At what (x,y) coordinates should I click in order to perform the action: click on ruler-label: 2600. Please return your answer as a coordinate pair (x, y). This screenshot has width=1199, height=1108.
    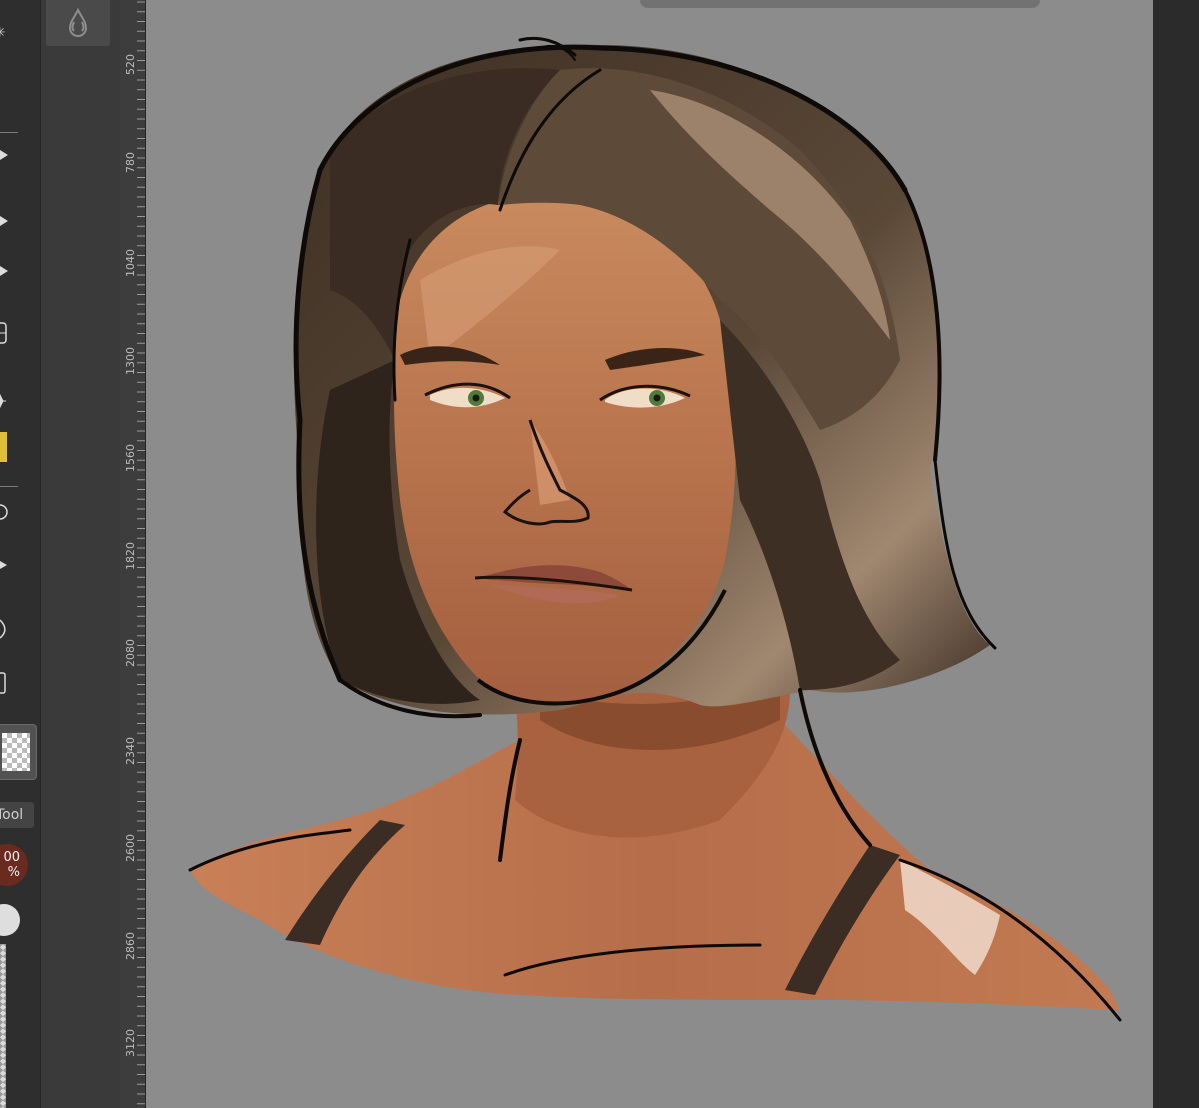
    Looking at the image, I should click on (130, 848).